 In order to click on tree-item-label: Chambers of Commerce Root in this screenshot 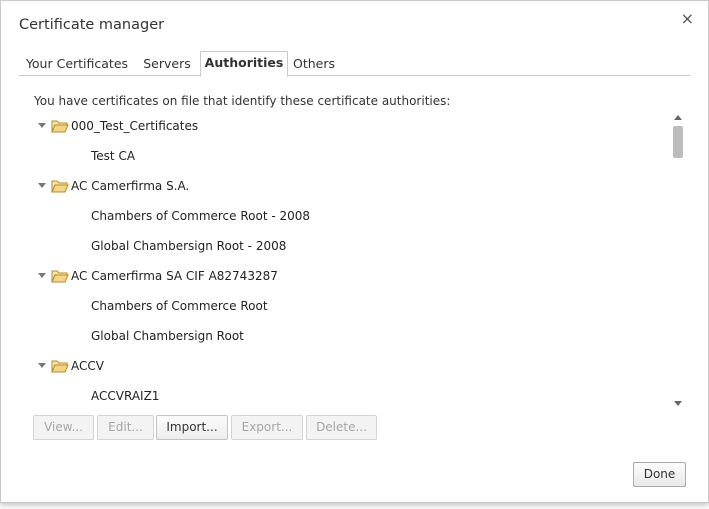, I will do `click(179, 306)`.